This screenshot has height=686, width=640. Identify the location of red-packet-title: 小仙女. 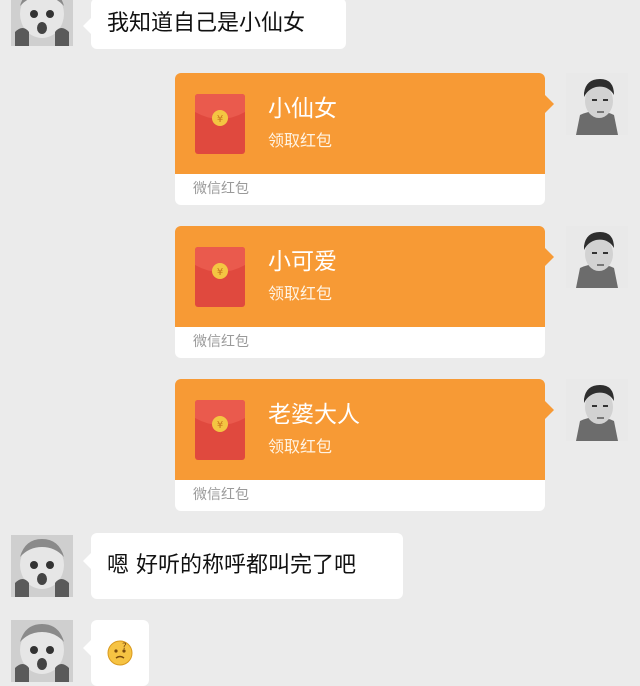
(302, 109).